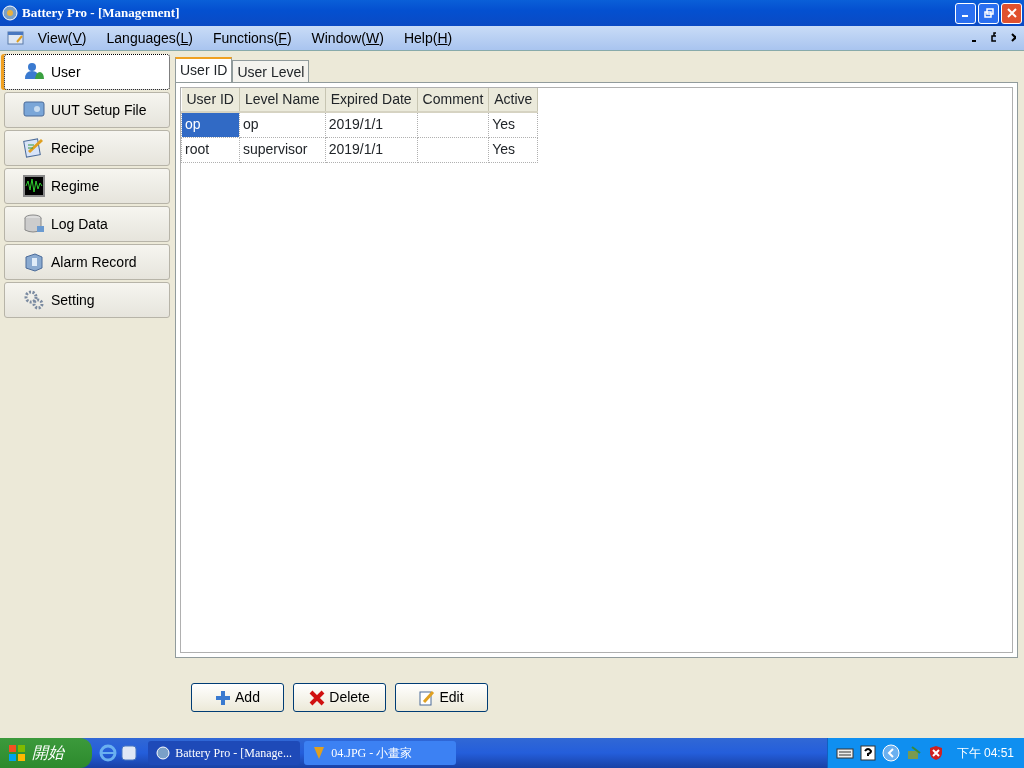  I want to click on sidebar-item: Regime, so click(87, 186).